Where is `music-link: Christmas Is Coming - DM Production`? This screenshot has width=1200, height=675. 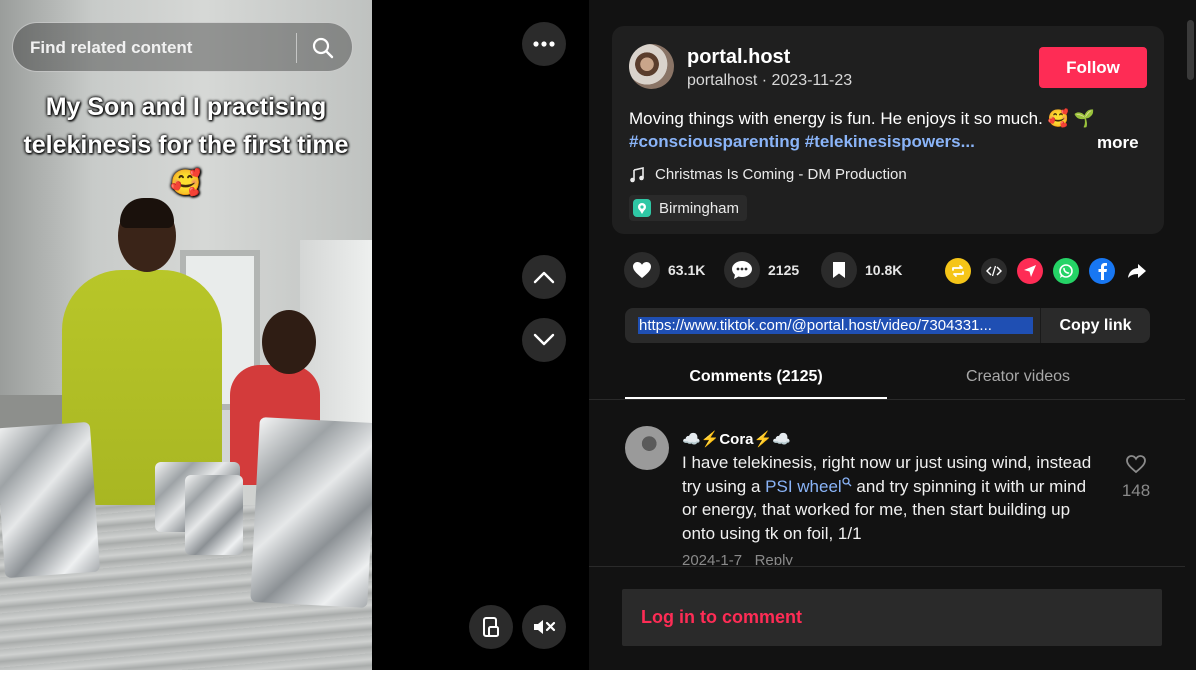
music-link: Christmas Is Coming - DM Production is located at coordinates (768, 174).